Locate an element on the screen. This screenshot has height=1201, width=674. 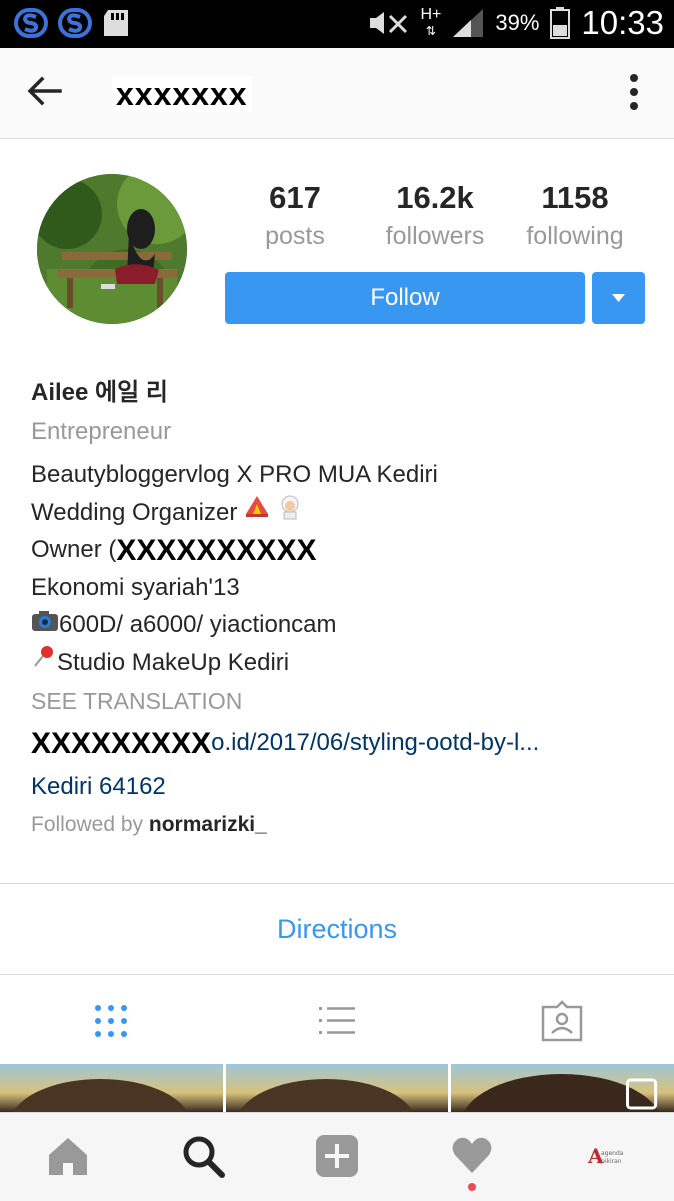
follow-button: Follow is located at coordinates (405, 298).